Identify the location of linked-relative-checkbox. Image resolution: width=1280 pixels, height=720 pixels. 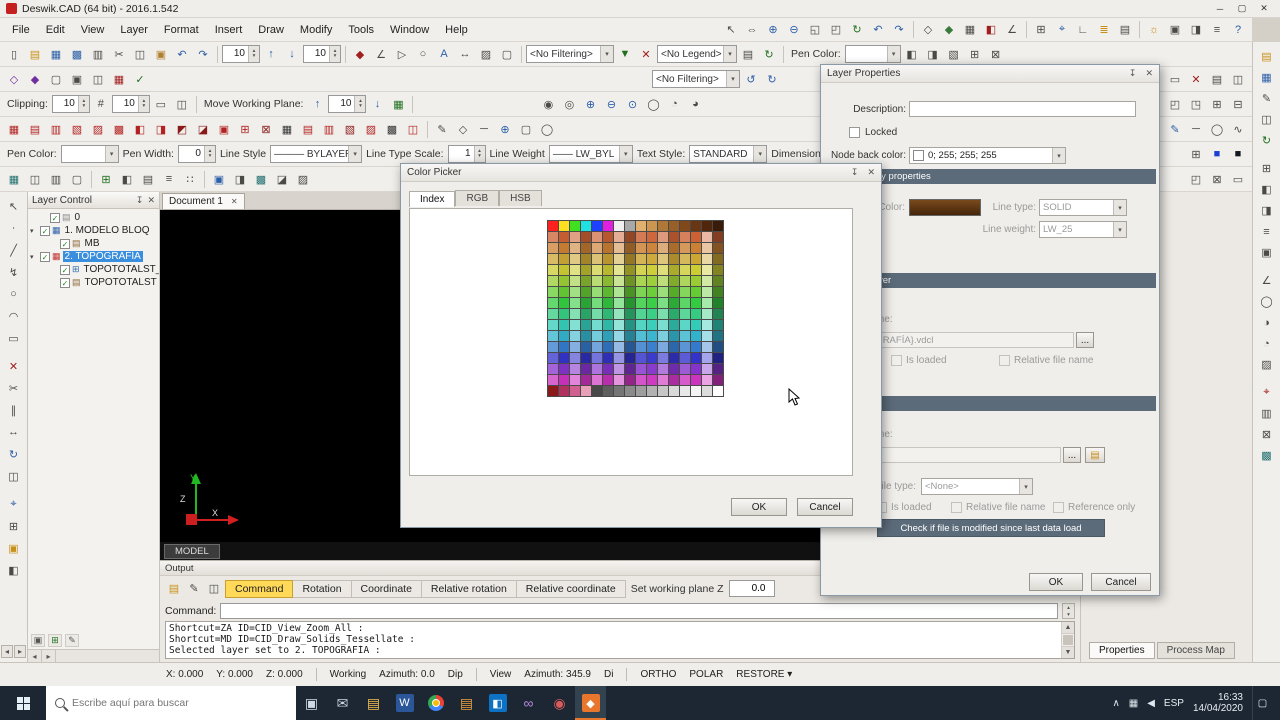
(956, 507).